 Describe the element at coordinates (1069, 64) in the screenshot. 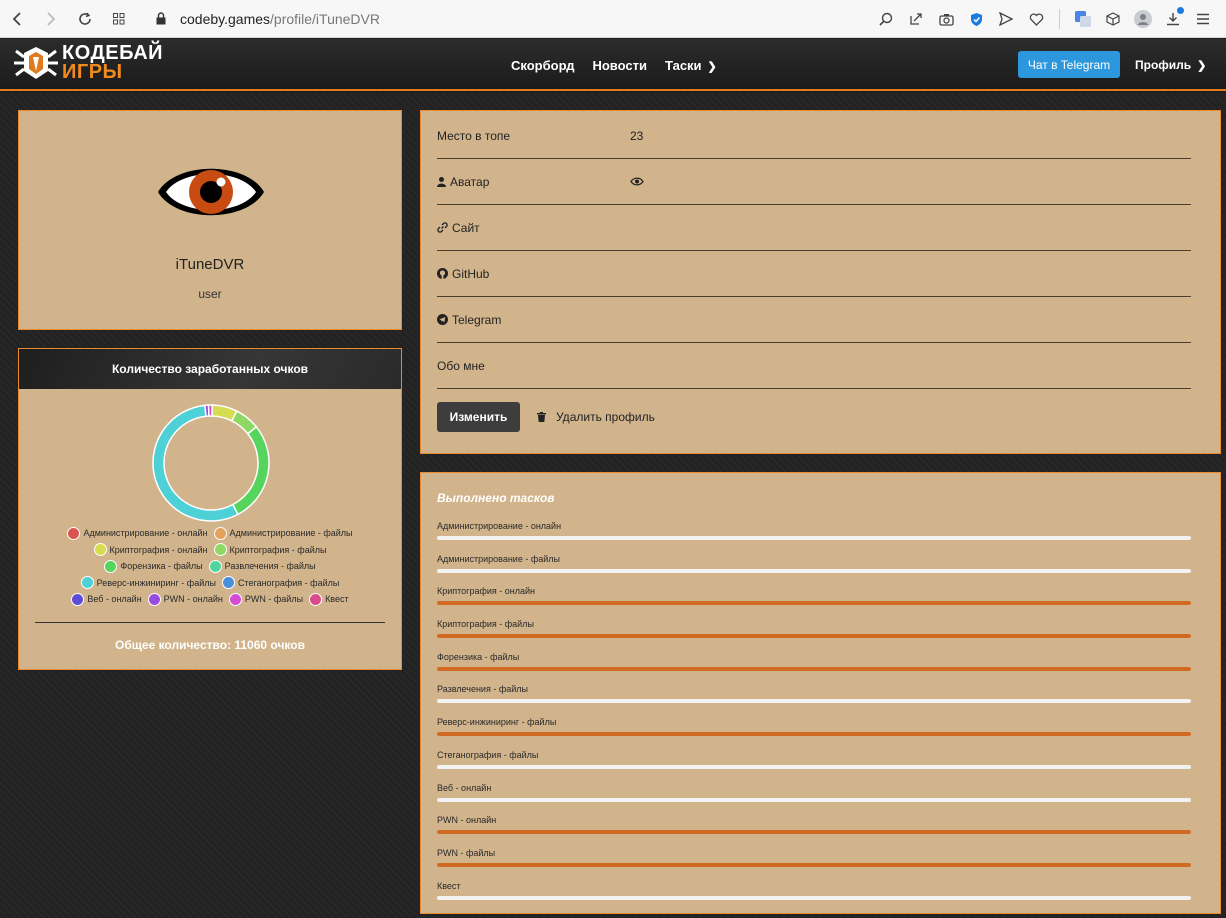

I see `telegram-chat-button: Чат в Telegram` at that location.